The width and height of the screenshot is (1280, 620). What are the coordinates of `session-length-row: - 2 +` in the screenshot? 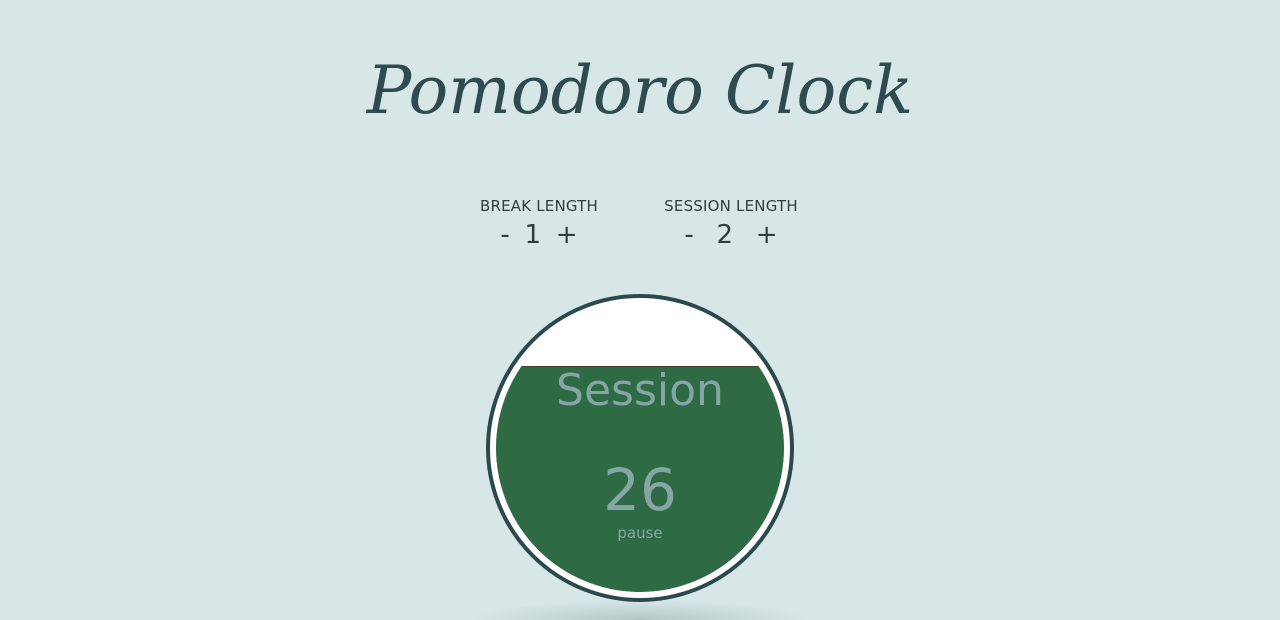 It's located at (731, 235).